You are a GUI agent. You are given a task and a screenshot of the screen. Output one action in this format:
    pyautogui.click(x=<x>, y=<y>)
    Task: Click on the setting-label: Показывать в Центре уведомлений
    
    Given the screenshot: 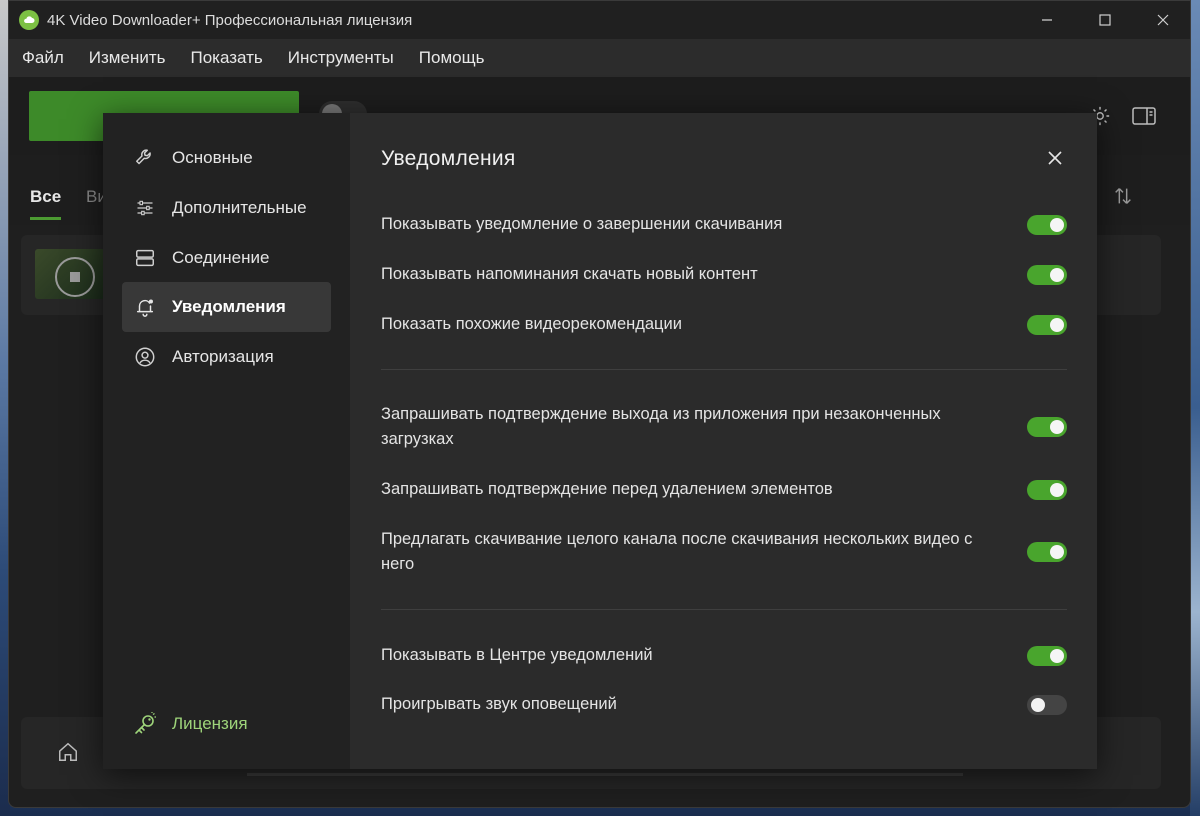 What is the action you would take?
    pyautogui.click(x=517, y=655)
    